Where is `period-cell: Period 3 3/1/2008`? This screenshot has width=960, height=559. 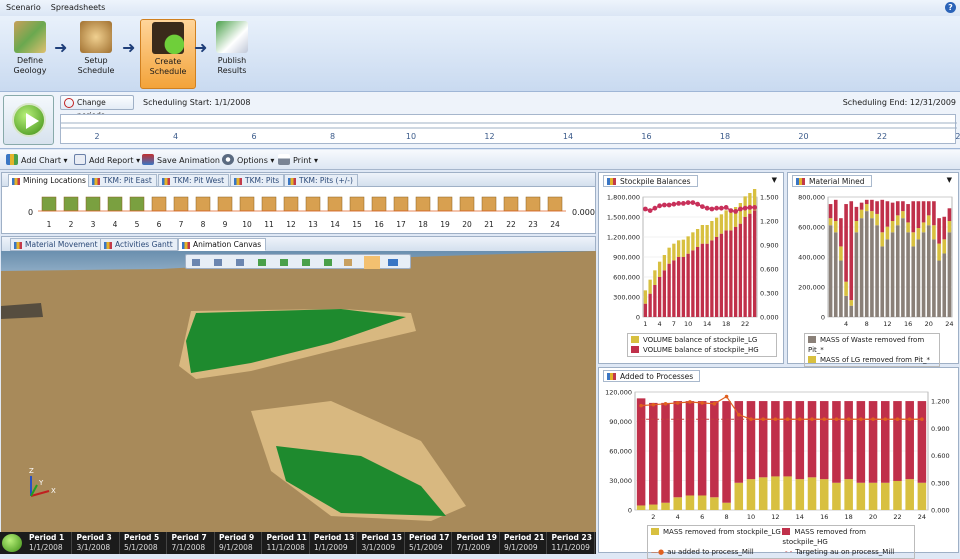 period-cell: Period 3 3/1/2008 is located at coordinates (97, 543).